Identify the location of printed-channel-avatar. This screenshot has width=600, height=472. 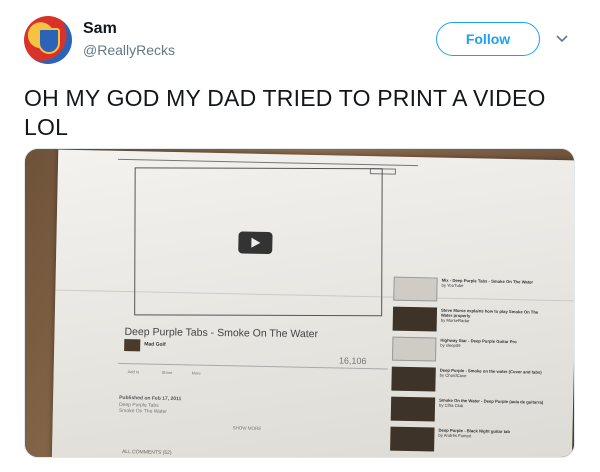
(132, 345).